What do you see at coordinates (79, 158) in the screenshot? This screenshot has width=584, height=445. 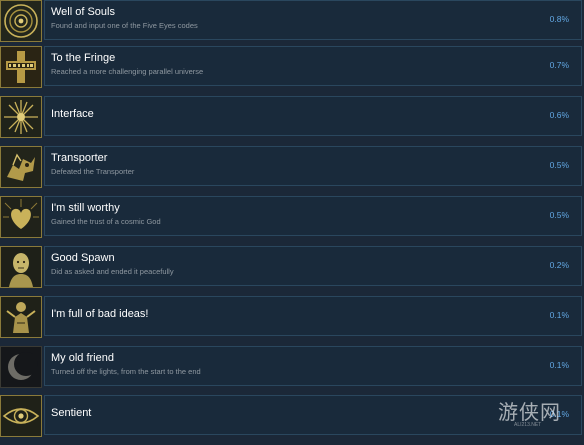 I see `achievement-title: Transporter` at bounding box center [79, 158].